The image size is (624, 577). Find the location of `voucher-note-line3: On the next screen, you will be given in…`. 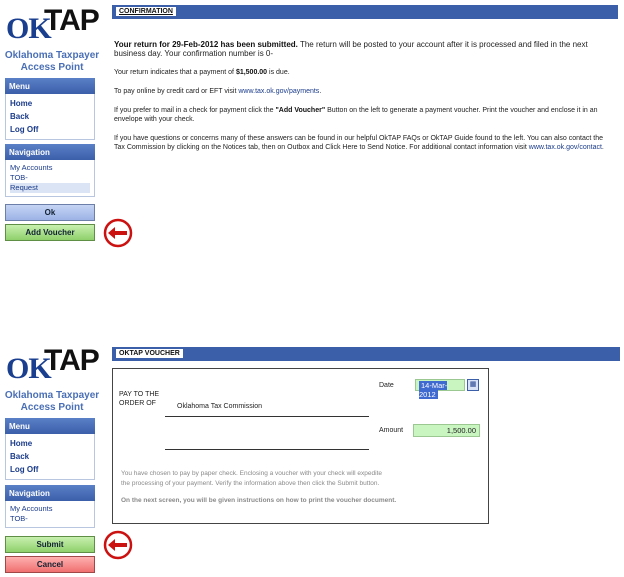

voucher-note-line3: On the next screen, you will be given in… is located at coordinates (259, 500).